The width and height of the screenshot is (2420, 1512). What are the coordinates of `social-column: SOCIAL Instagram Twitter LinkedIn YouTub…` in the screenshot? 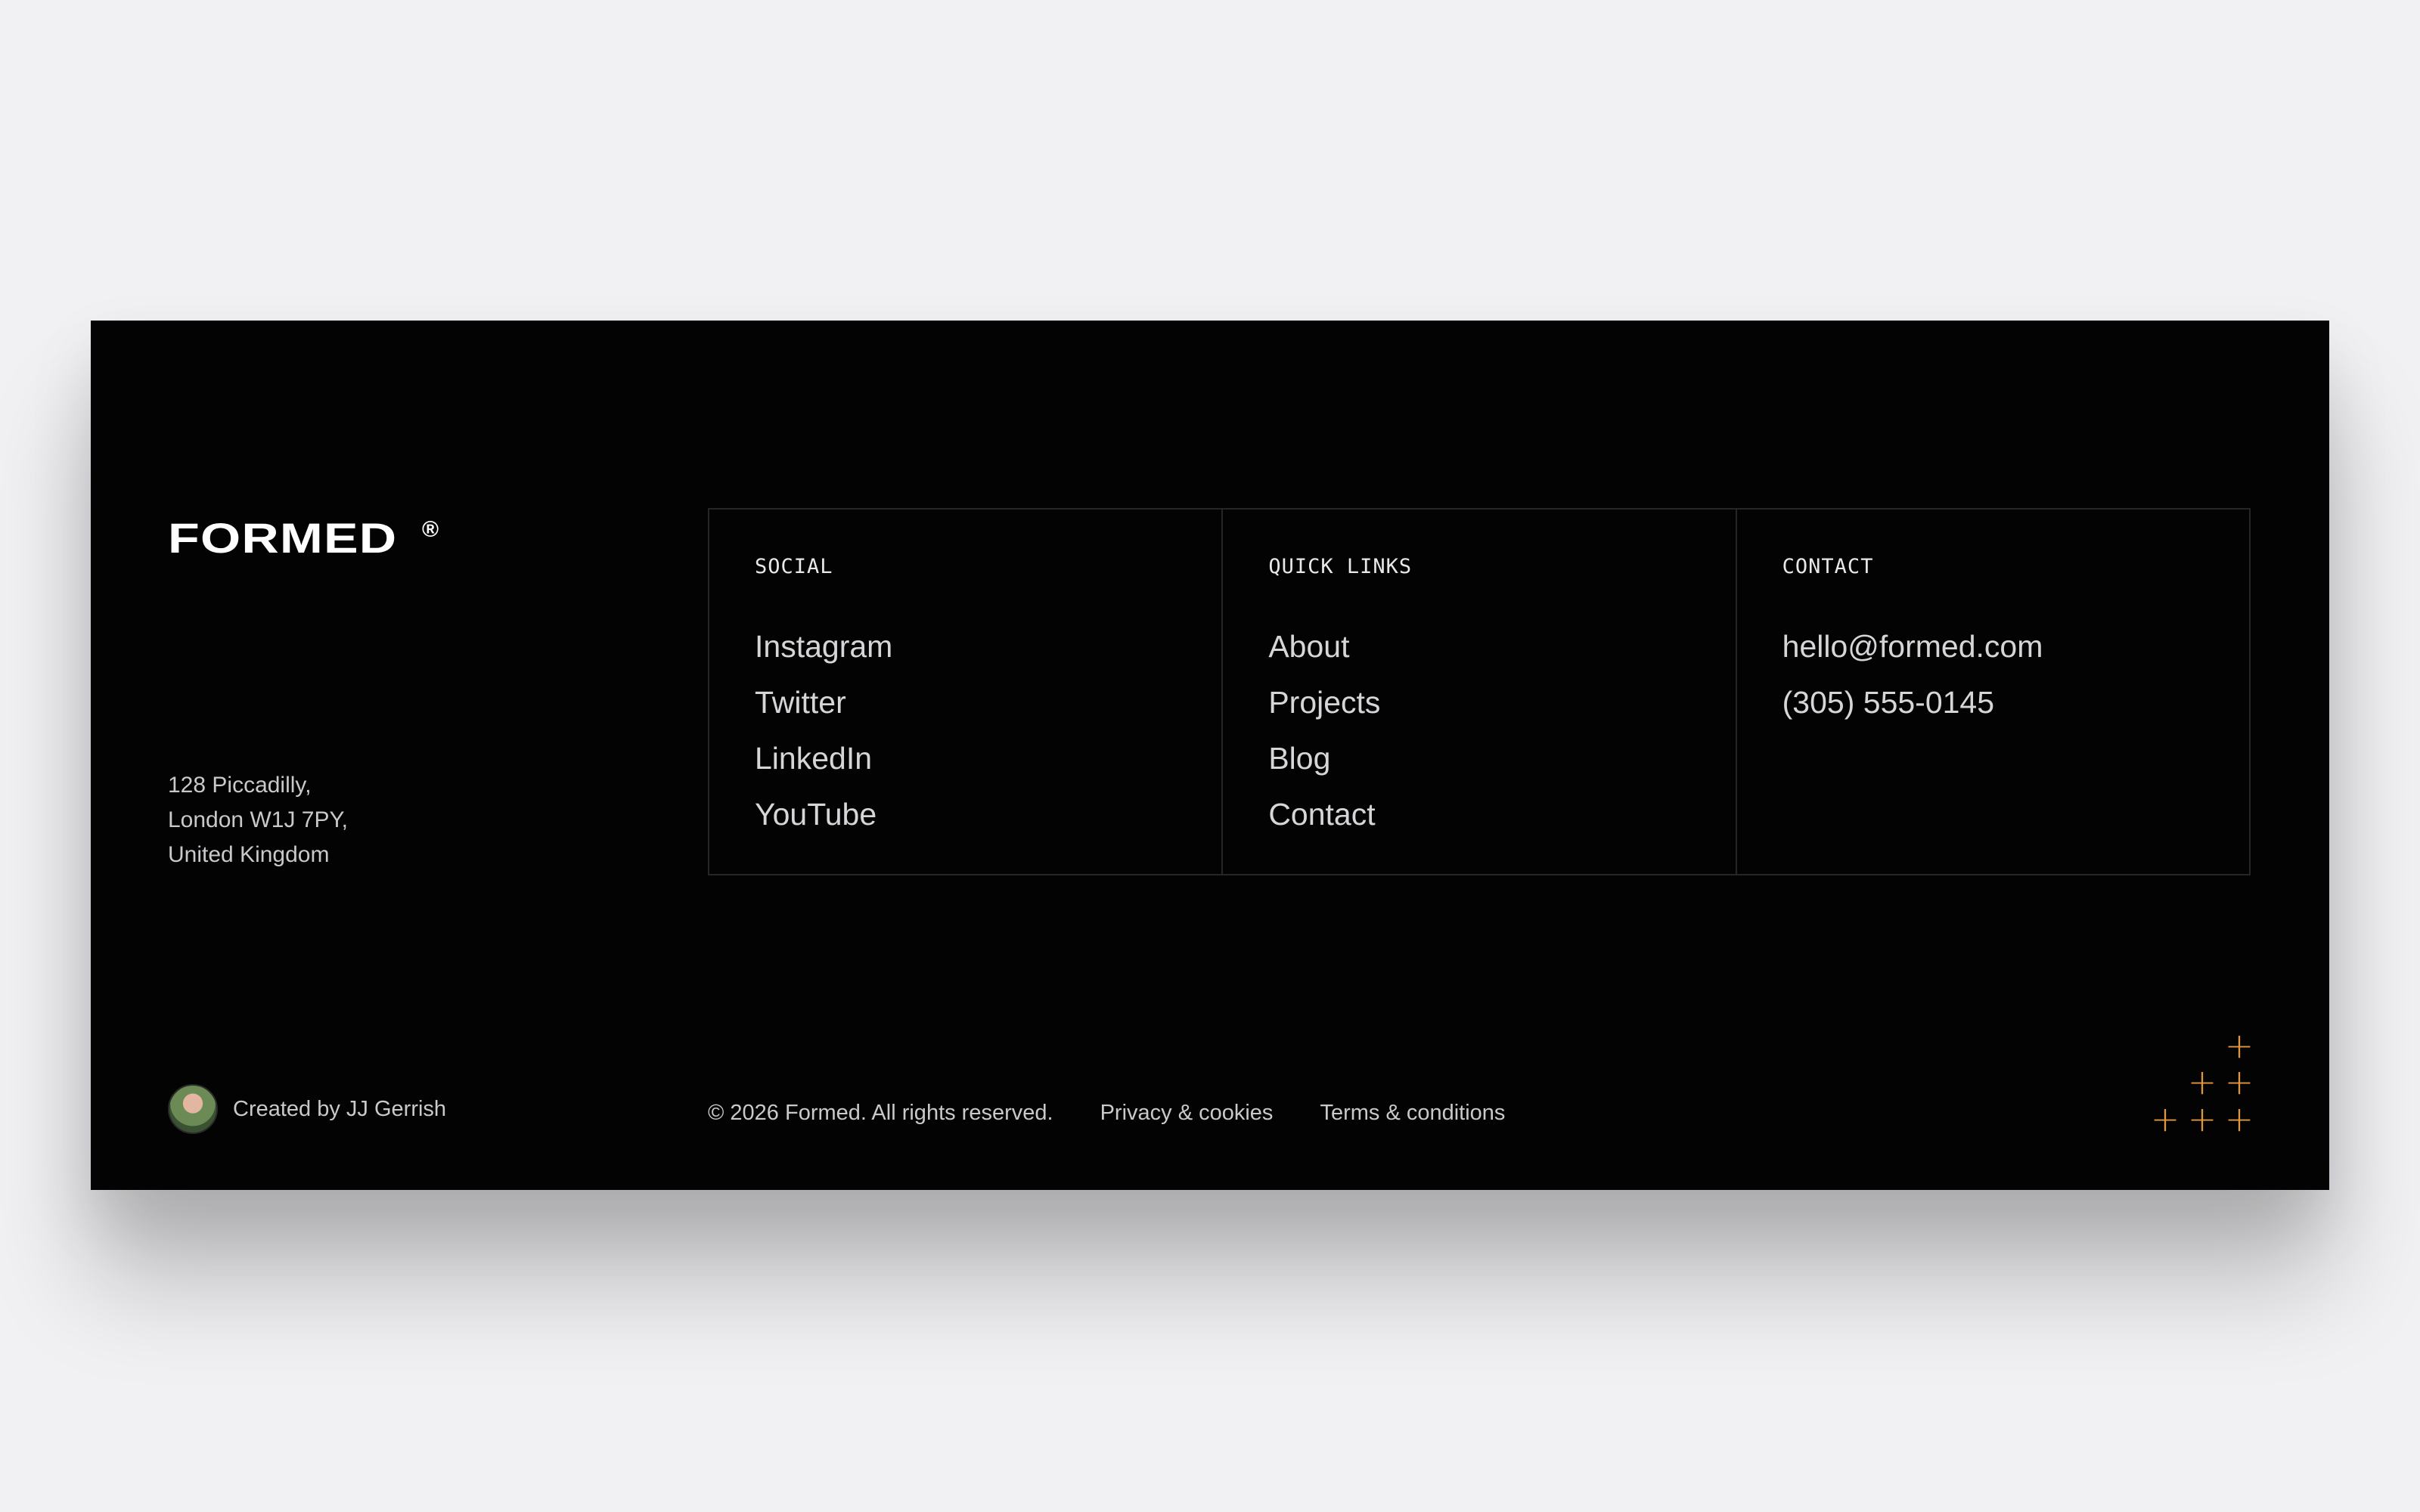 It's located at (966, 692).